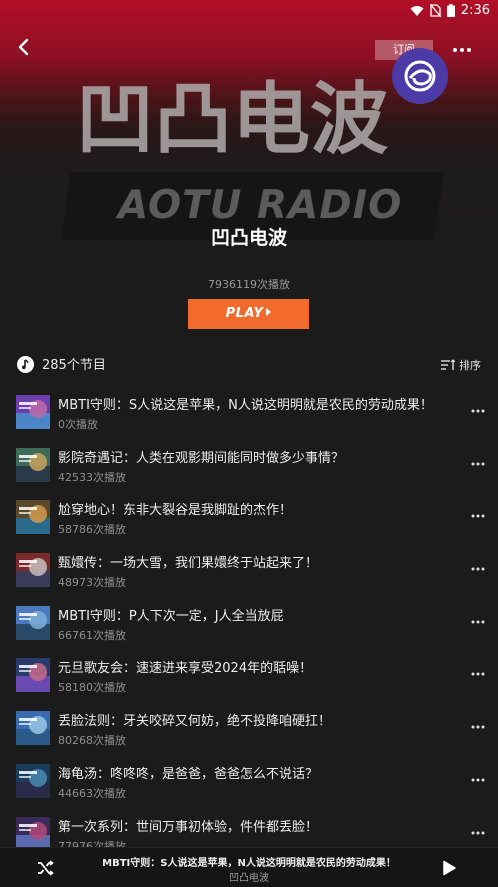 The height and width of the screenshot is (887, 498). What do you see at coordinates (249, 420) in the screenshot?
I see `episode-row: MBTI守则：S人说这是苹果，N人说这明明就是农民的劳动成果！ 0次播放` at bounding box center [249, 420].